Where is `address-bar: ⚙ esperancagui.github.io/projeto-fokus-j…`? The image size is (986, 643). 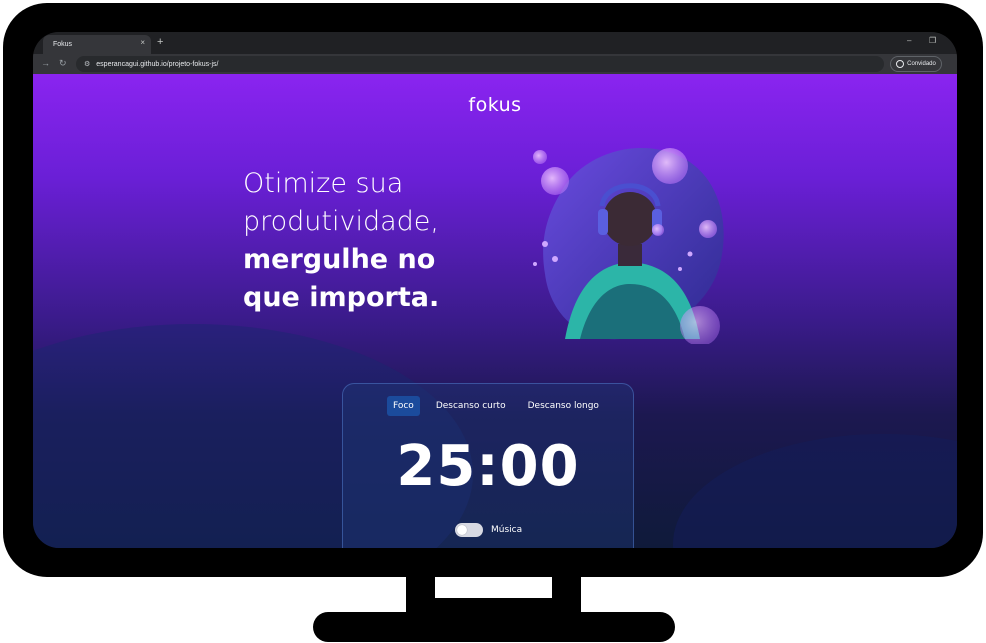
address-bar: ⚙ esperancagui.github.io/projeto-fokus-j… is located at coordinates (480, 64).